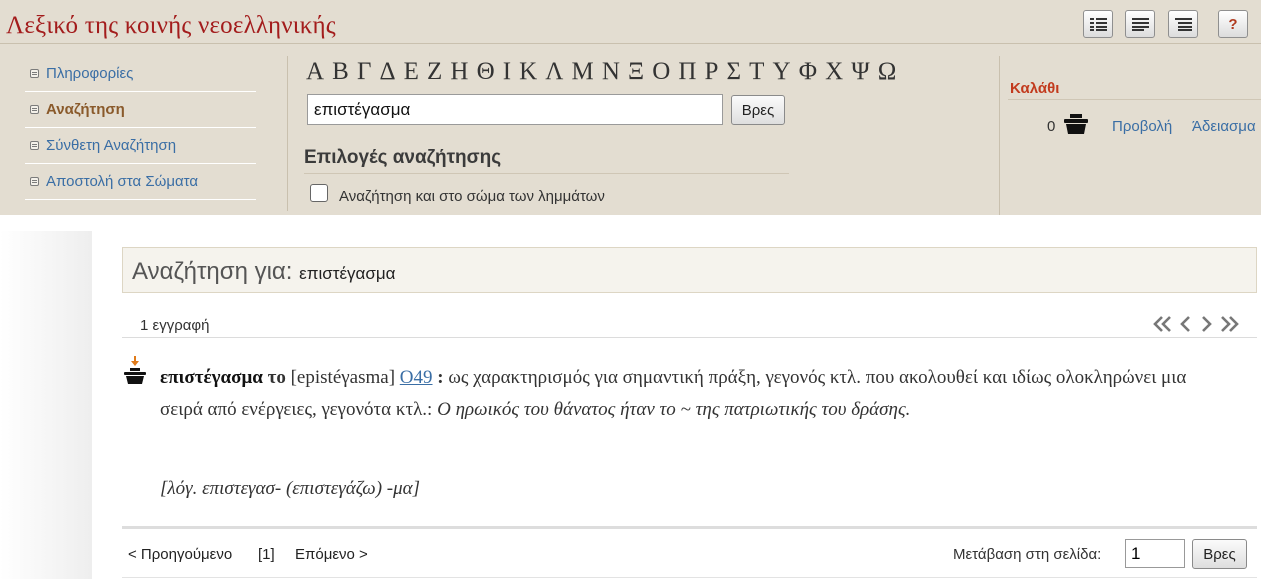 The image size is (1261, 579). I want to click on basket-empty-link: Άδειασμα, so click(1224, 126).